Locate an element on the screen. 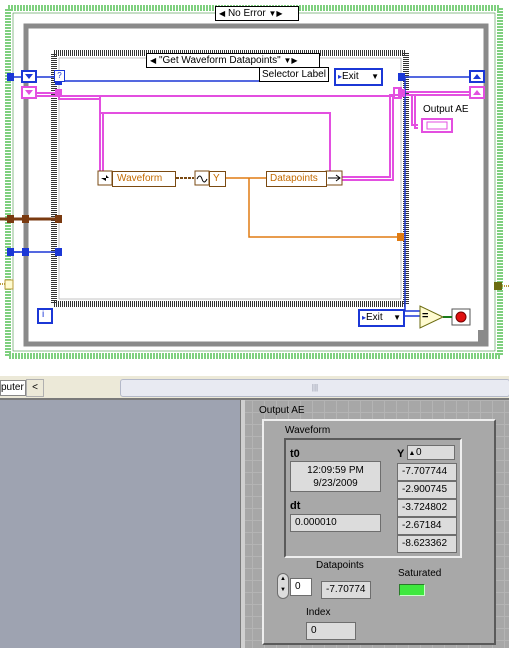 This screenshot has height=648, width=509. bundle-datapoints-label: Datapoints is located at coordinates (294, 178).